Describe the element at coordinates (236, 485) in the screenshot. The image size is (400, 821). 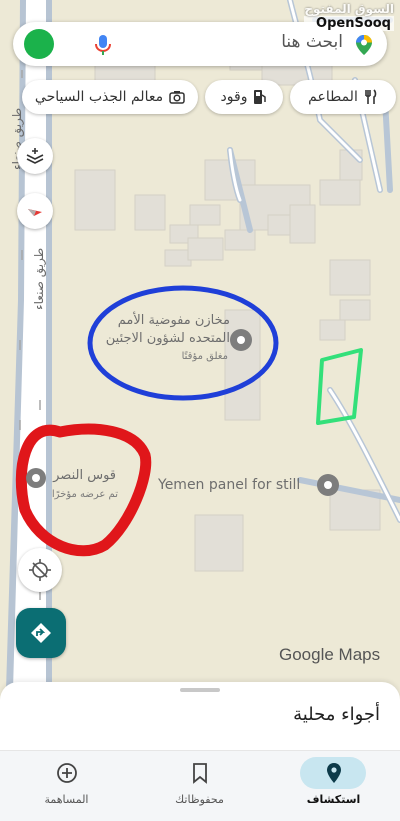
I see `place-label-yemen-panel: Yemen panel for still` at that location.